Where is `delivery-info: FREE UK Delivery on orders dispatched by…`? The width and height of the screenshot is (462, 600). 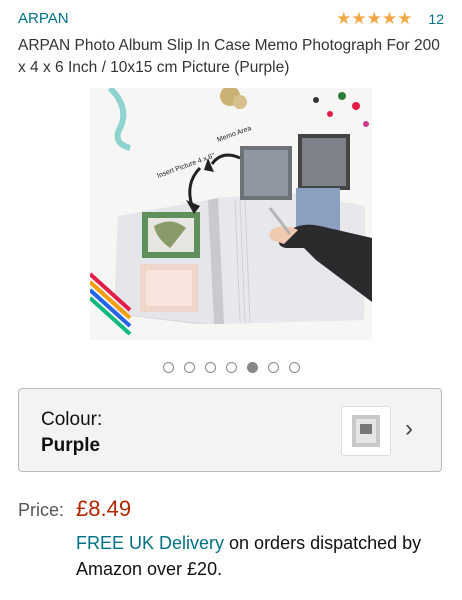
delivery-info: FREE UK Delivery on orders dispatched by… is located at coordinates (261, 556).